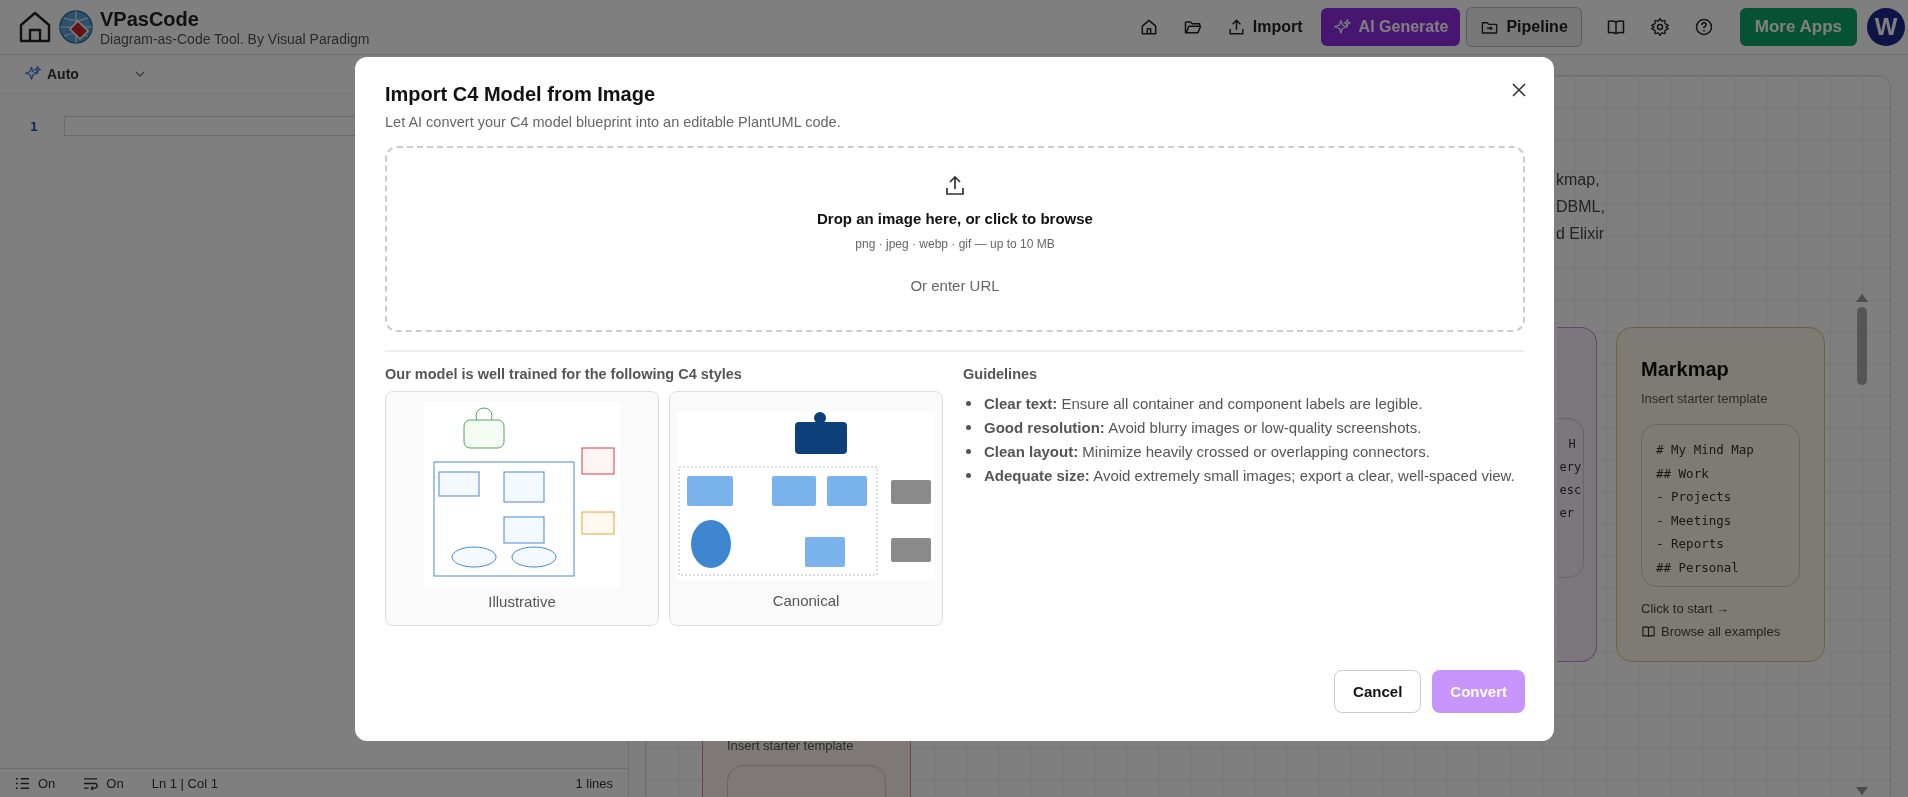  What do you see at coordinates (1264, 27) in the screenshot?
I see `import-button: Import` at bounding box center [1264, 27].